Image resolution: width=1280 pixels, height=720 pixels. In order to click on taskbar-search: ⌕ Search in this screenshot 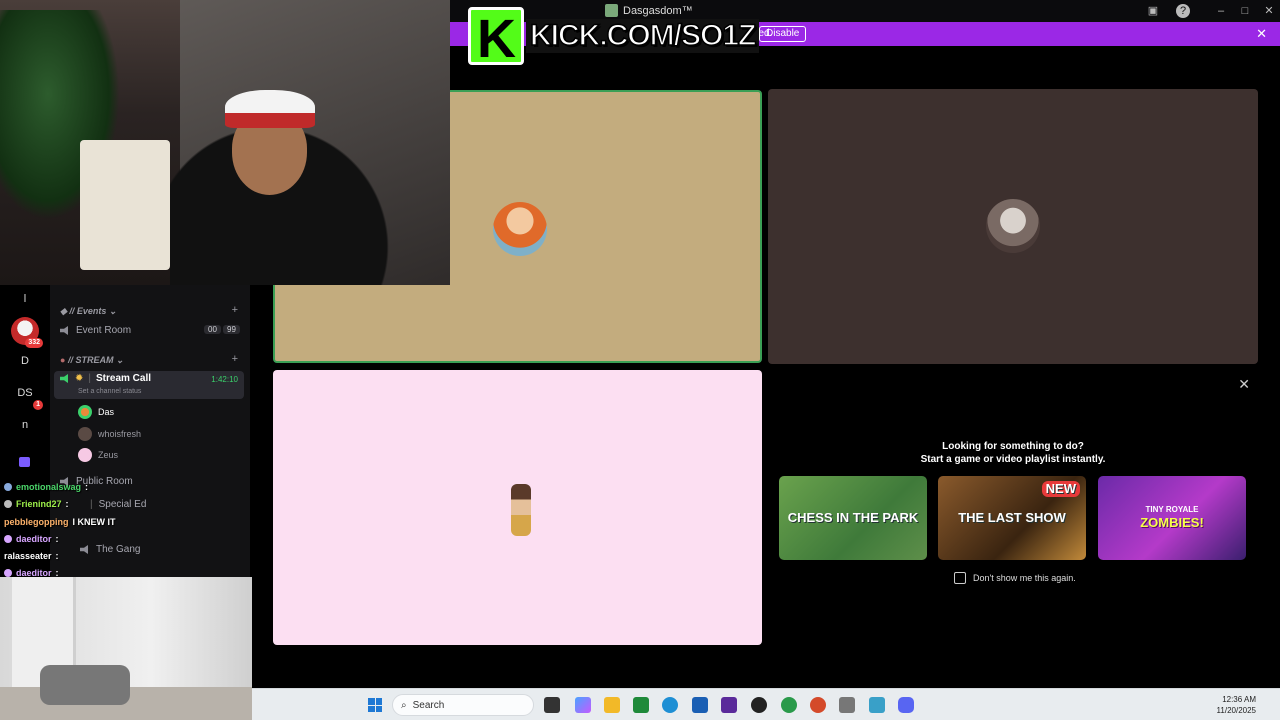, I will do `click(463, 705)`.